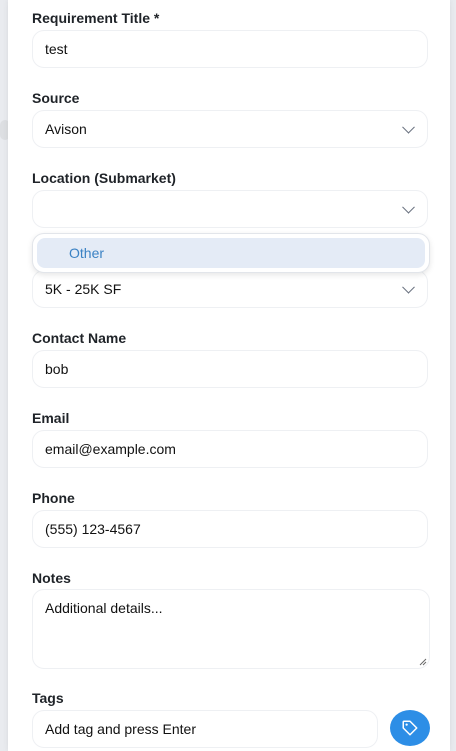 Image resolution: width=456 pixels, height=751 pixels. What do you see at coordinates (230, 449) in the screenshot?
I see `email-input: email@example.com` at bounding box center [230, 449].